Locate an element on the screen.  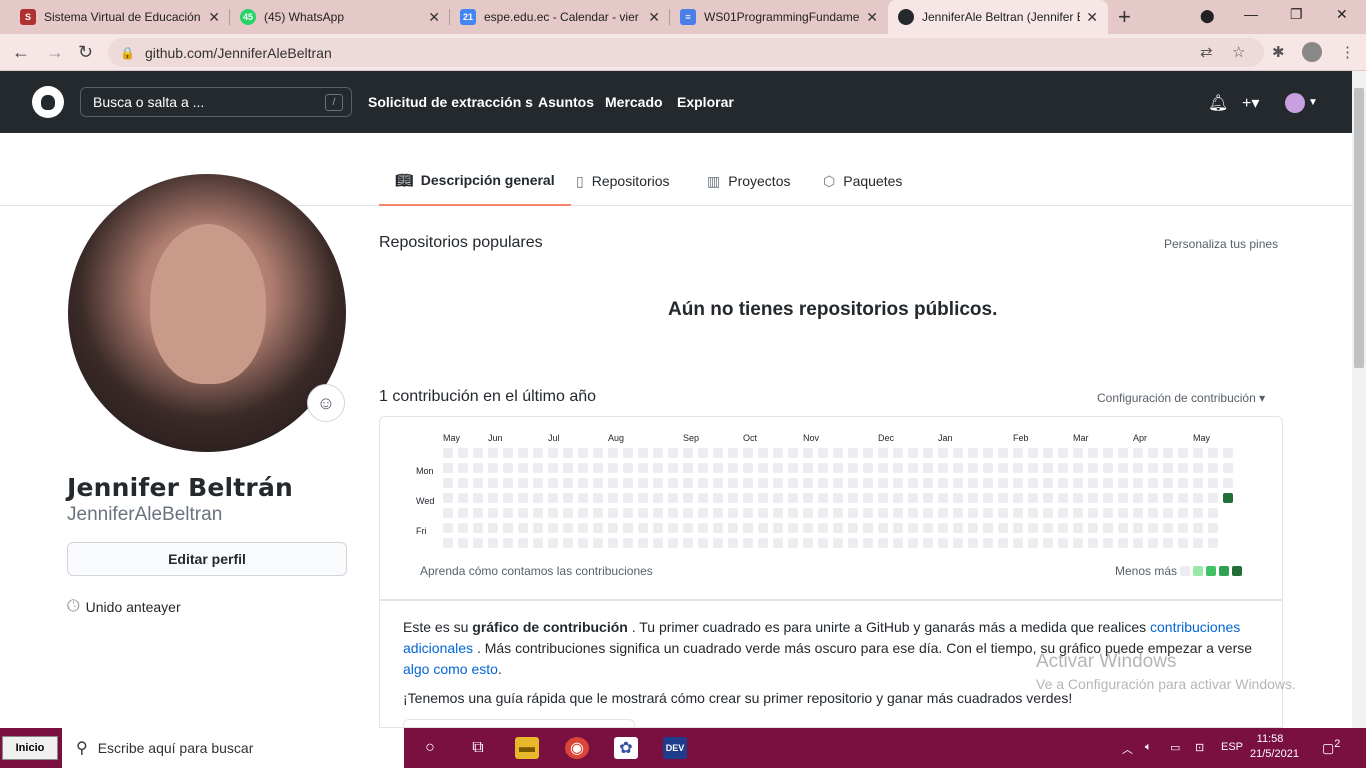
battery-icon: ▭ is located at coordinates (1175, 747).